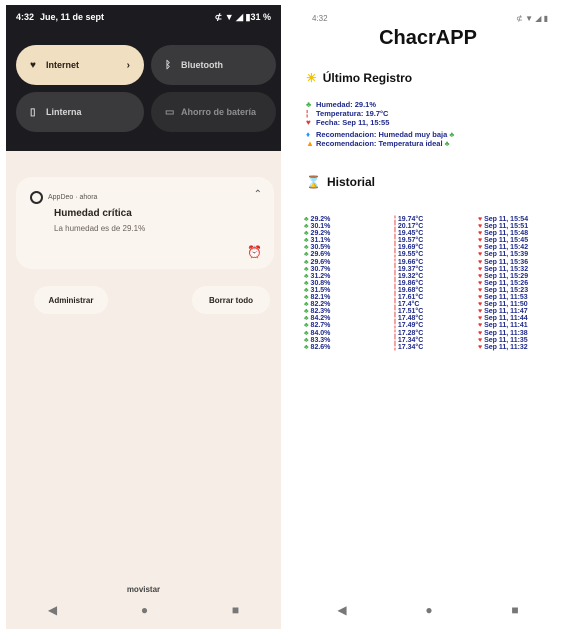 The height and width of the screenshot is (633, 563). Describe the element at coordinates (349, 347) in the screenshot. I see `history-humidity: ♣ 82.6%` at that location.